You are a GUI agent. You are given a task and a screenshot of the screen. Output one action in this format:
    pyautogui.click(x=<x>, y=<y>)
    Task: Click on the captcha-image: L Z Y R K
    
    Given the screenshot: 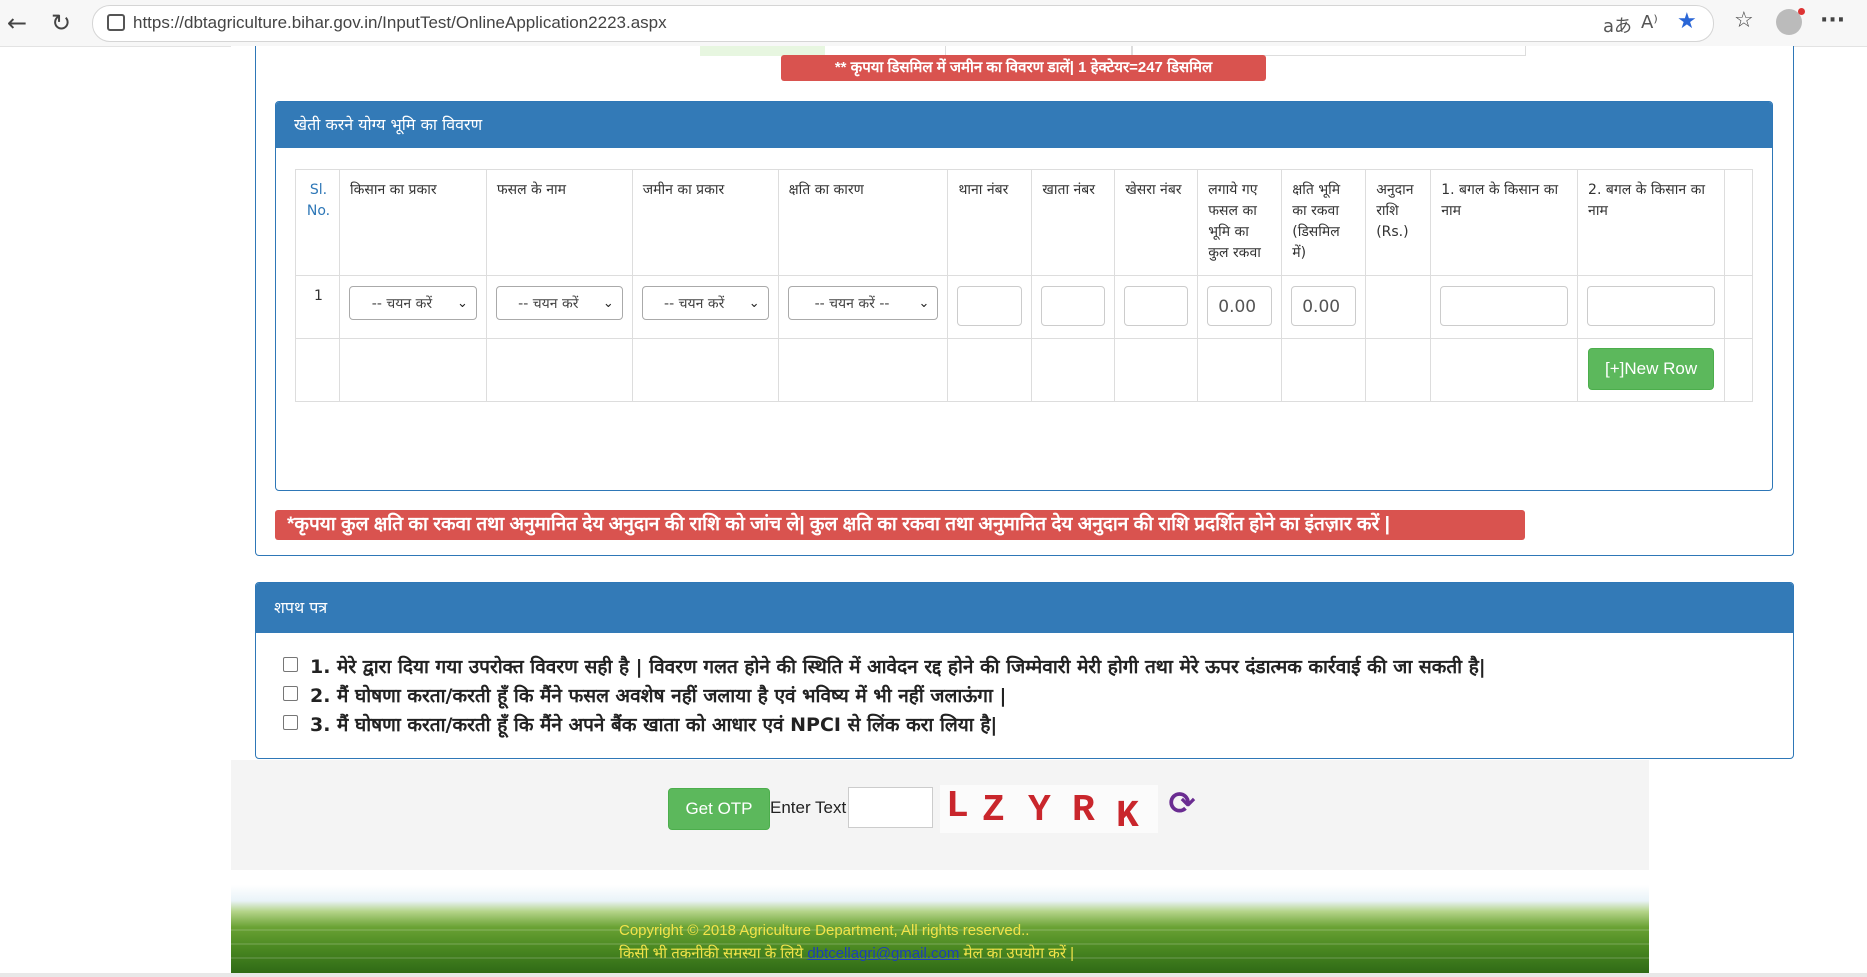 What is the action you would take?
    pyautogui.click(x=1049, y=811)
    